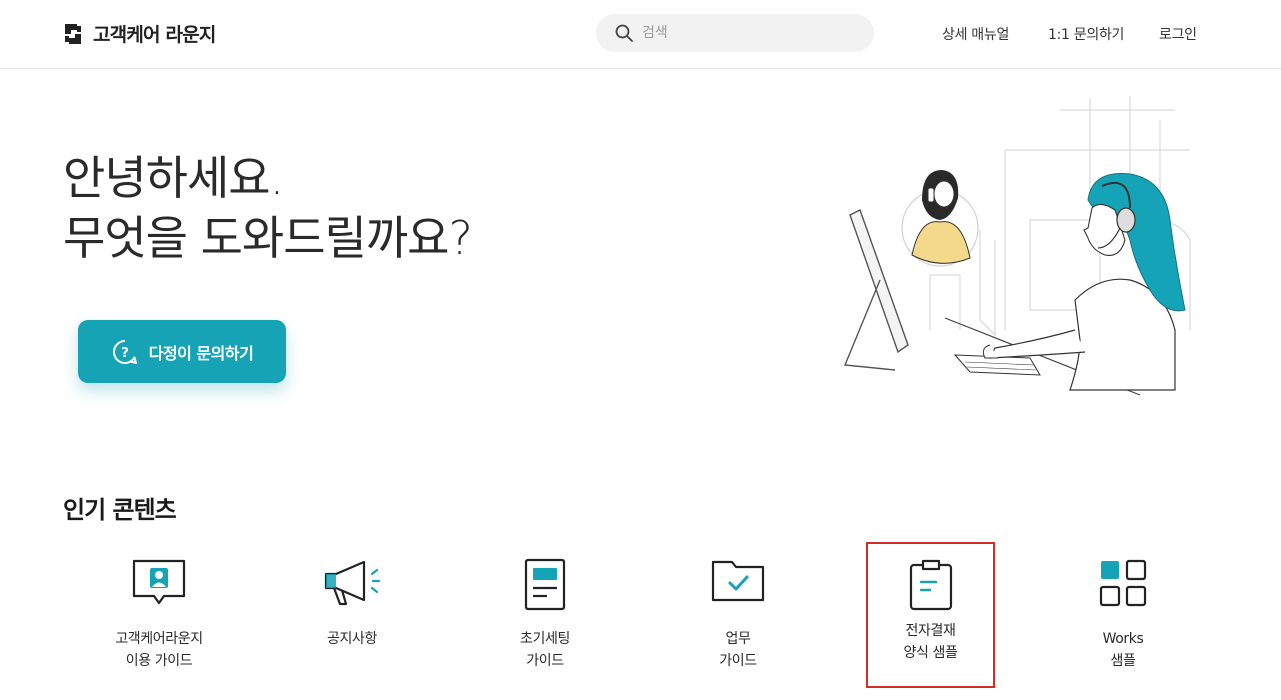 The width and height of the screenshot is (1281, 700). Describe the element at coordinates (1123, 639) in the screenshot. I see `popular-item-label-6a: Works` at that location.